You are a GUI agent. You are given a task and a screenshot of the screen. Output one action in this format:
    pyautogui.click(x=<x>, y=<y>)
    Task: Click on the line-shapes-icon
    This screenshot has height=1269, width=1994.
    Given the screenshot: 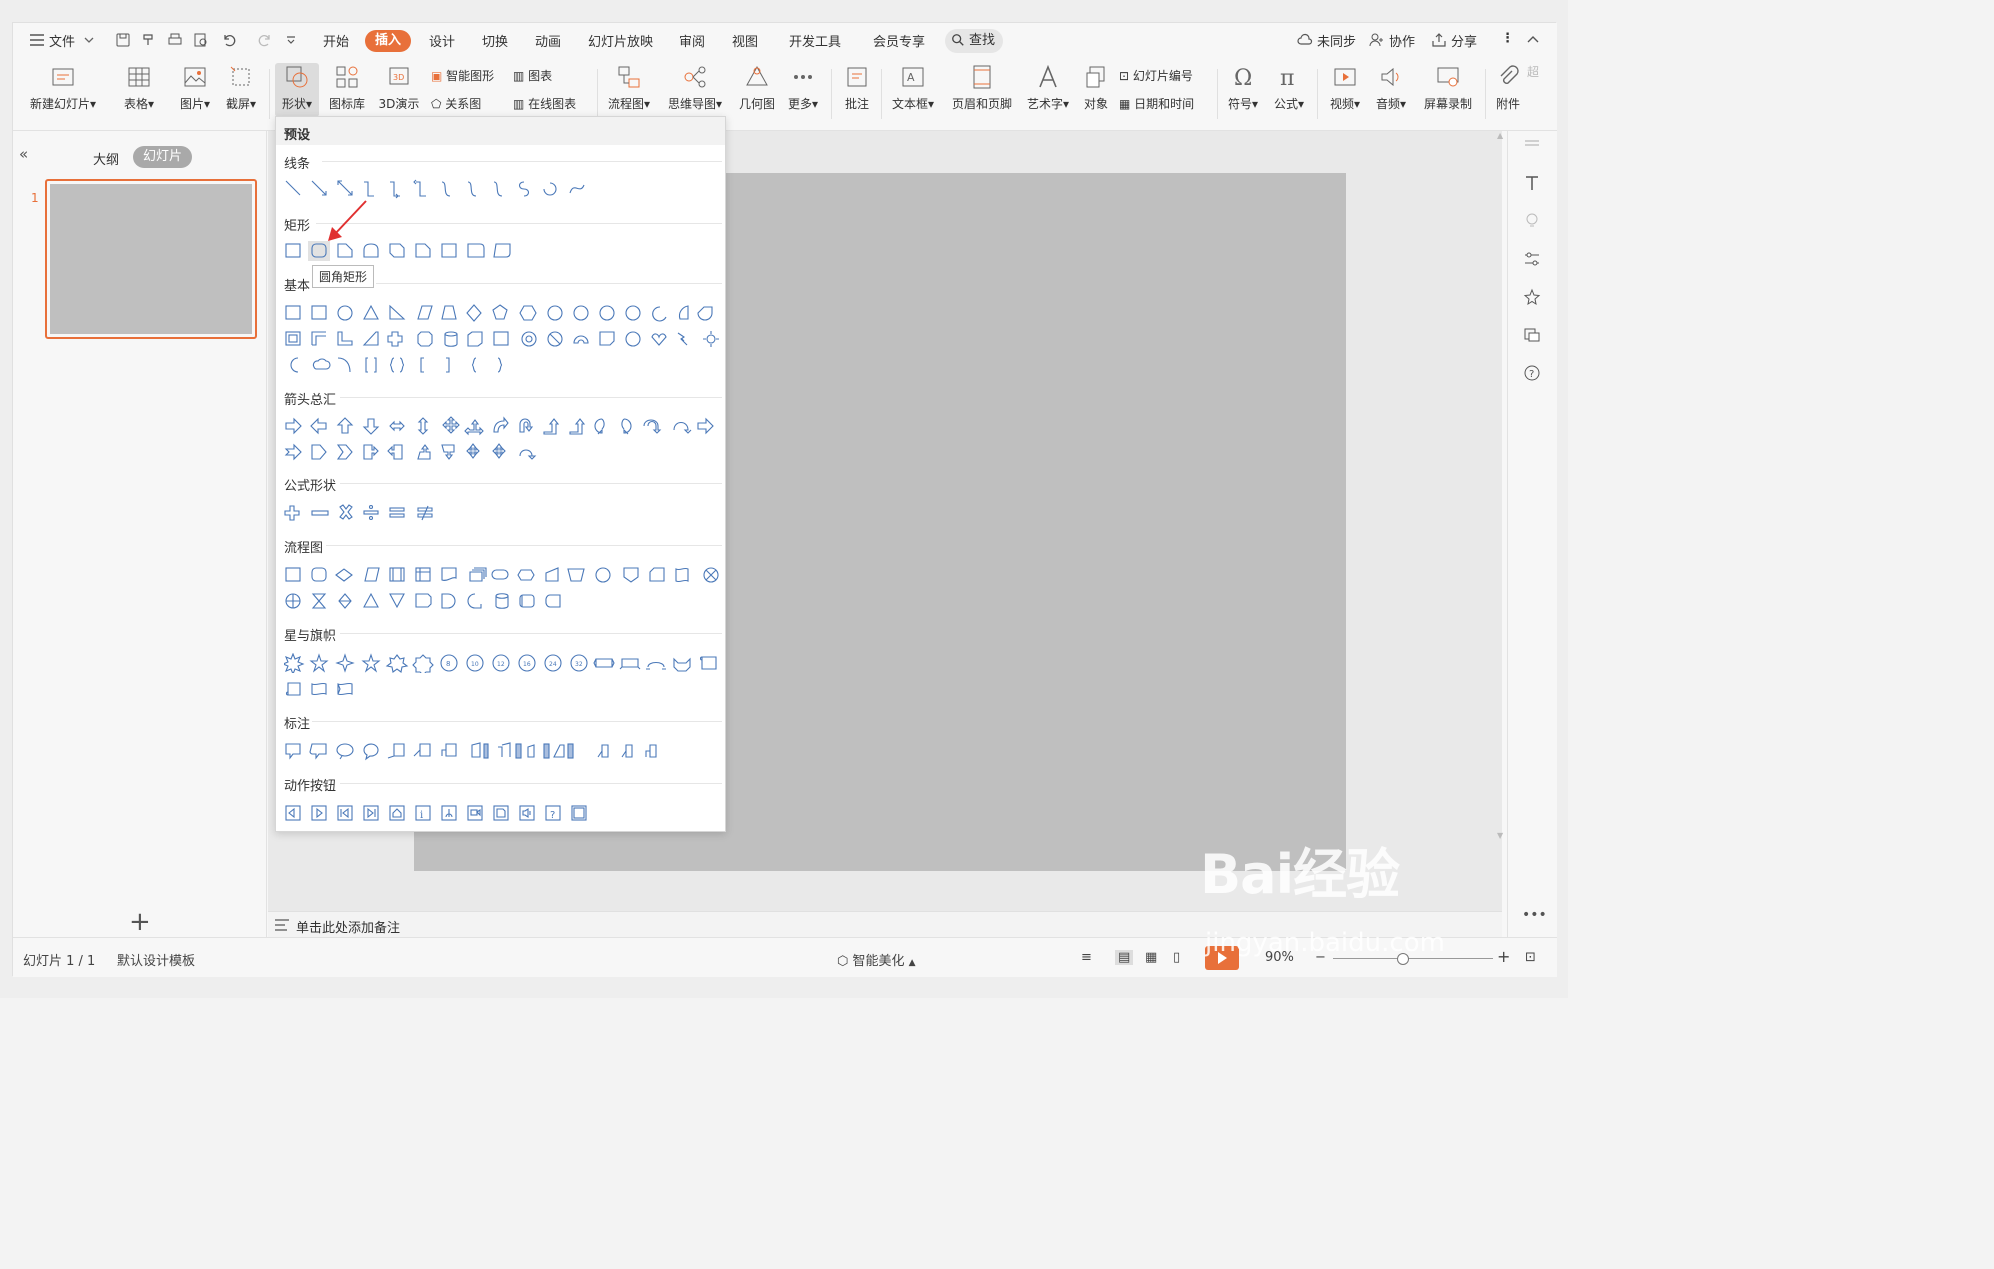 What is the action you would take?
    pyautogui.click(x=444, y=189)
    